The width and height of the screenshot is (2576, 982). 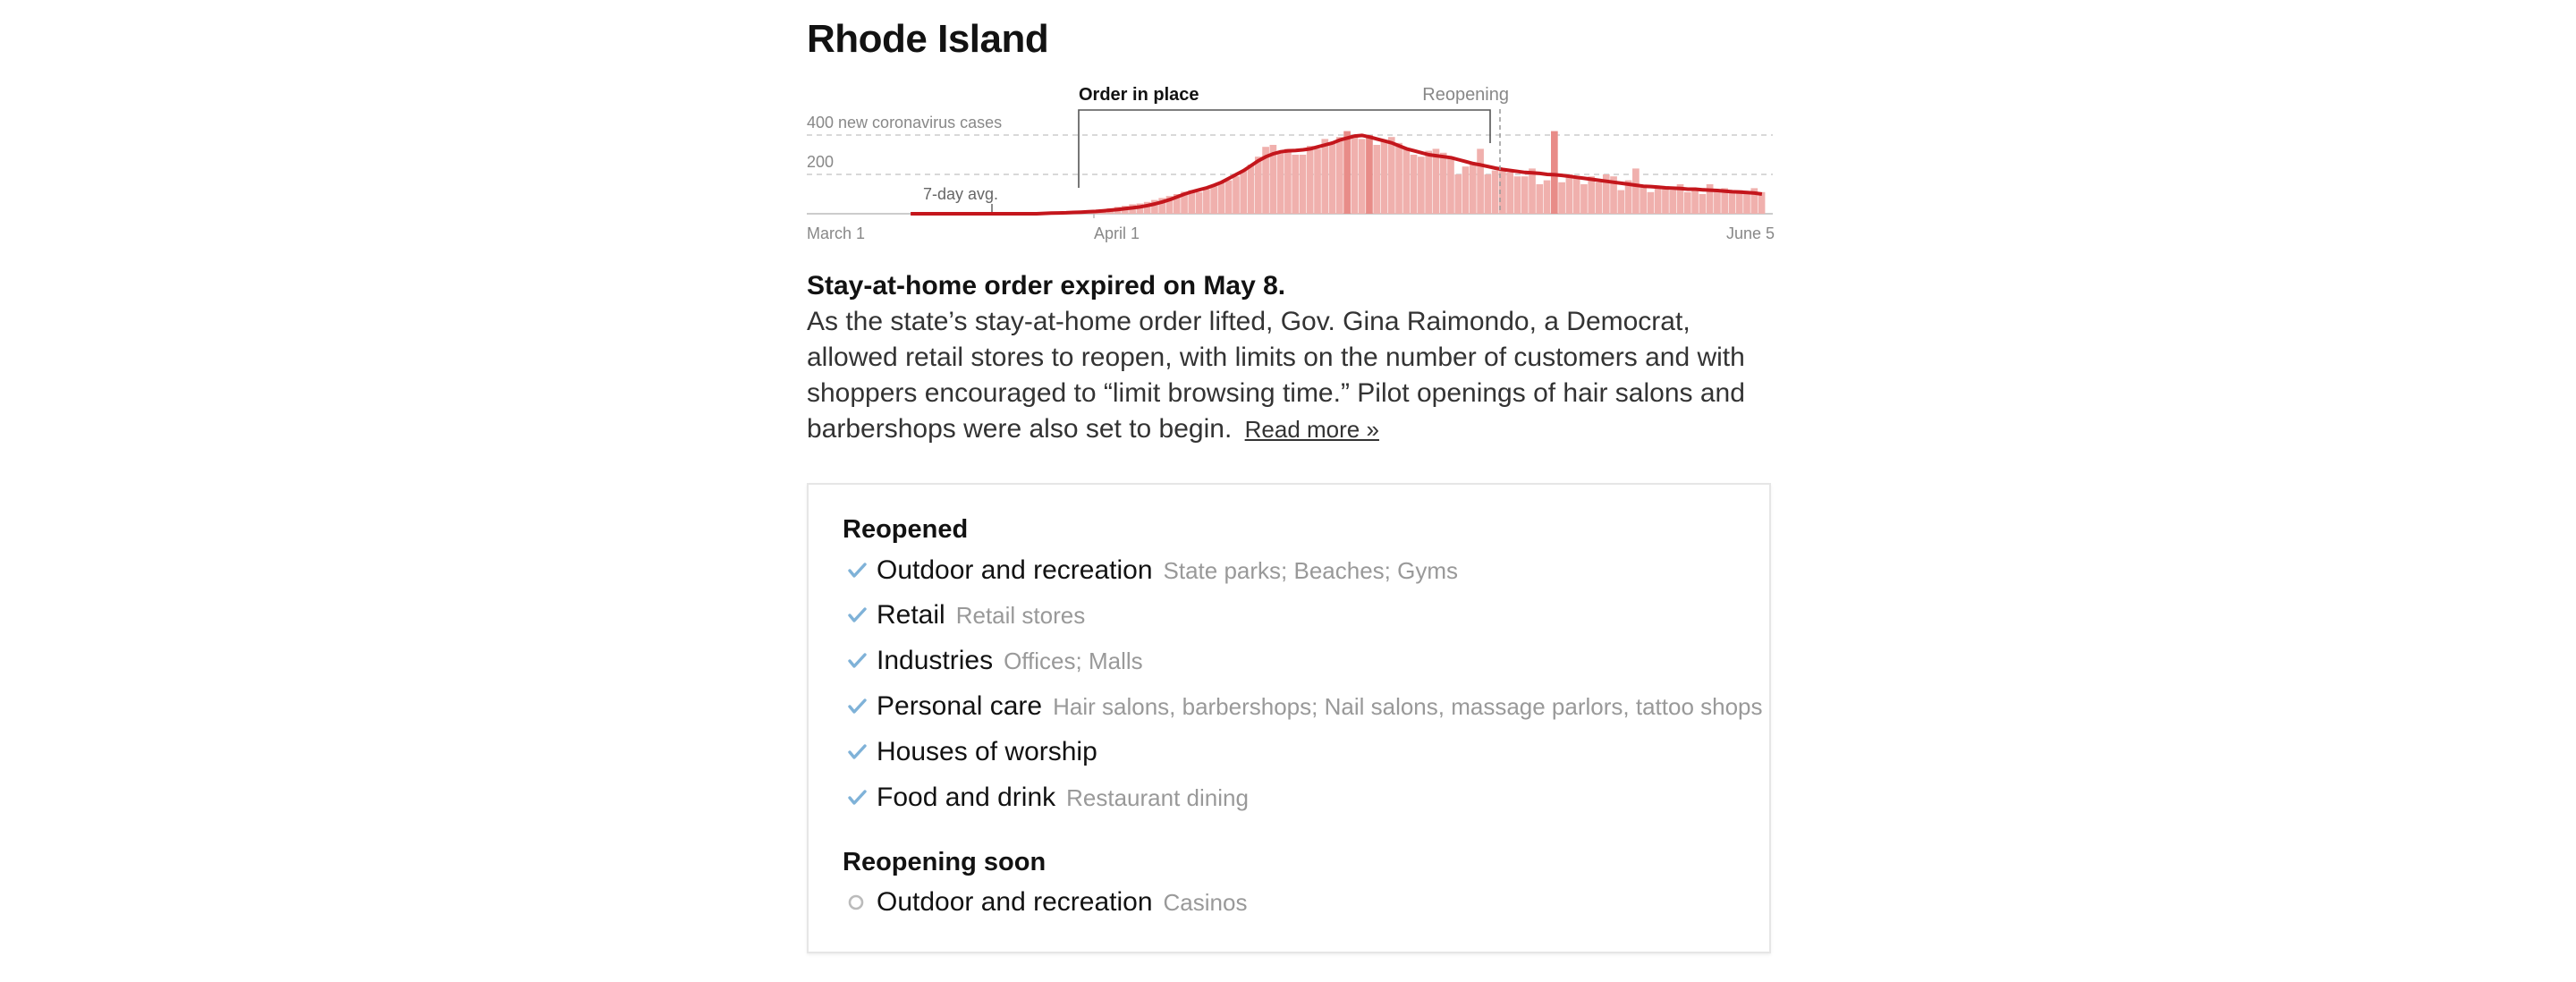 I want to click on reopened-item: Food and drink Restaurant dining, so click(x=1046, y=798).